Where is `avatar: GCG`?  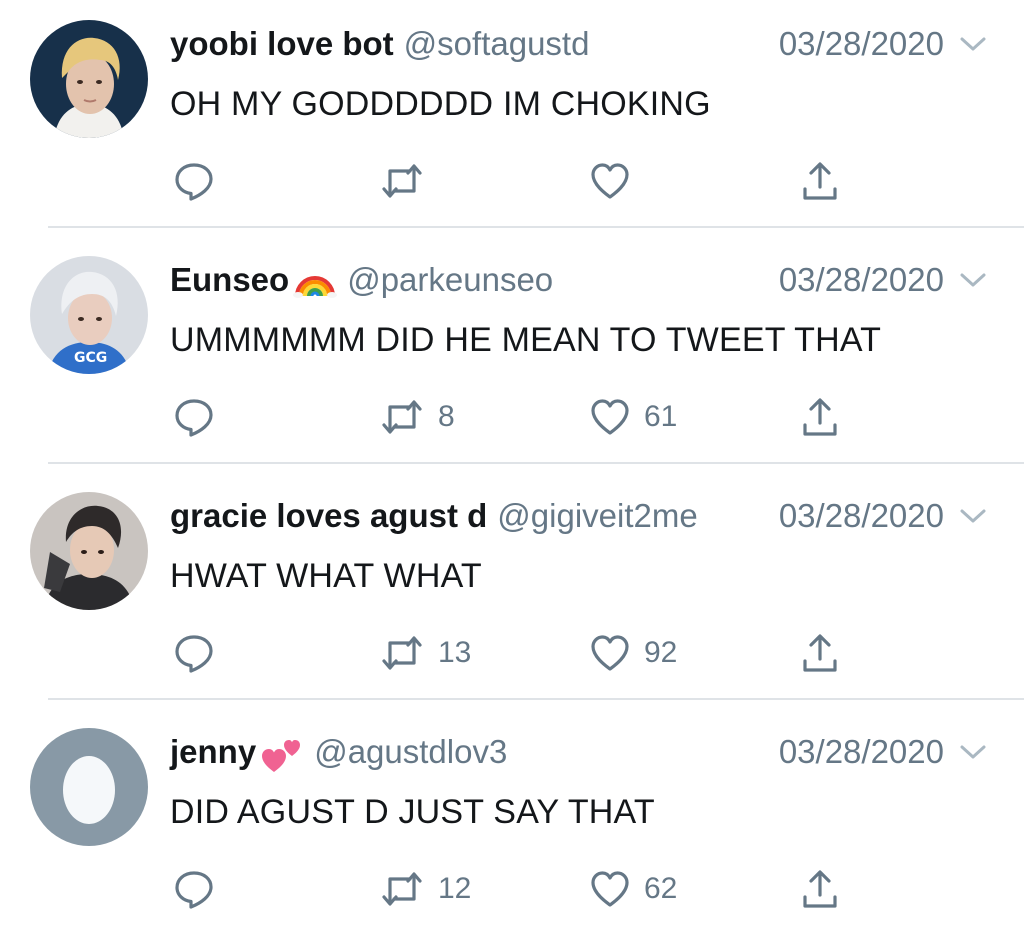
avatar: GCG is located at coordinates (89, 315).